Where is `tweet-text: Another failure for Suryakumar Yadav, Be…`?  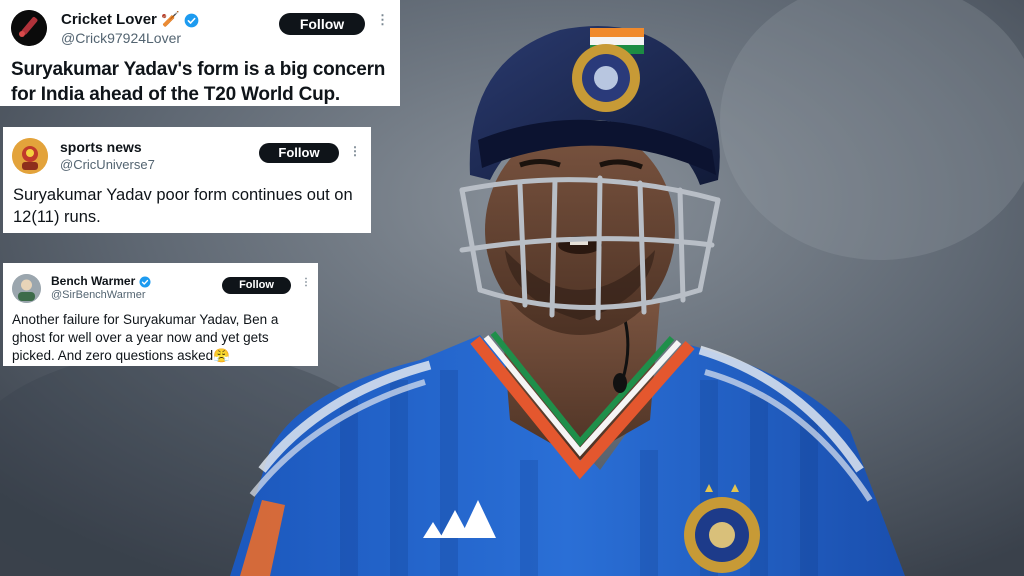 tweet-text: Another failure for Suryakumar Yadav, Be… is located at coordinates (145, 337).